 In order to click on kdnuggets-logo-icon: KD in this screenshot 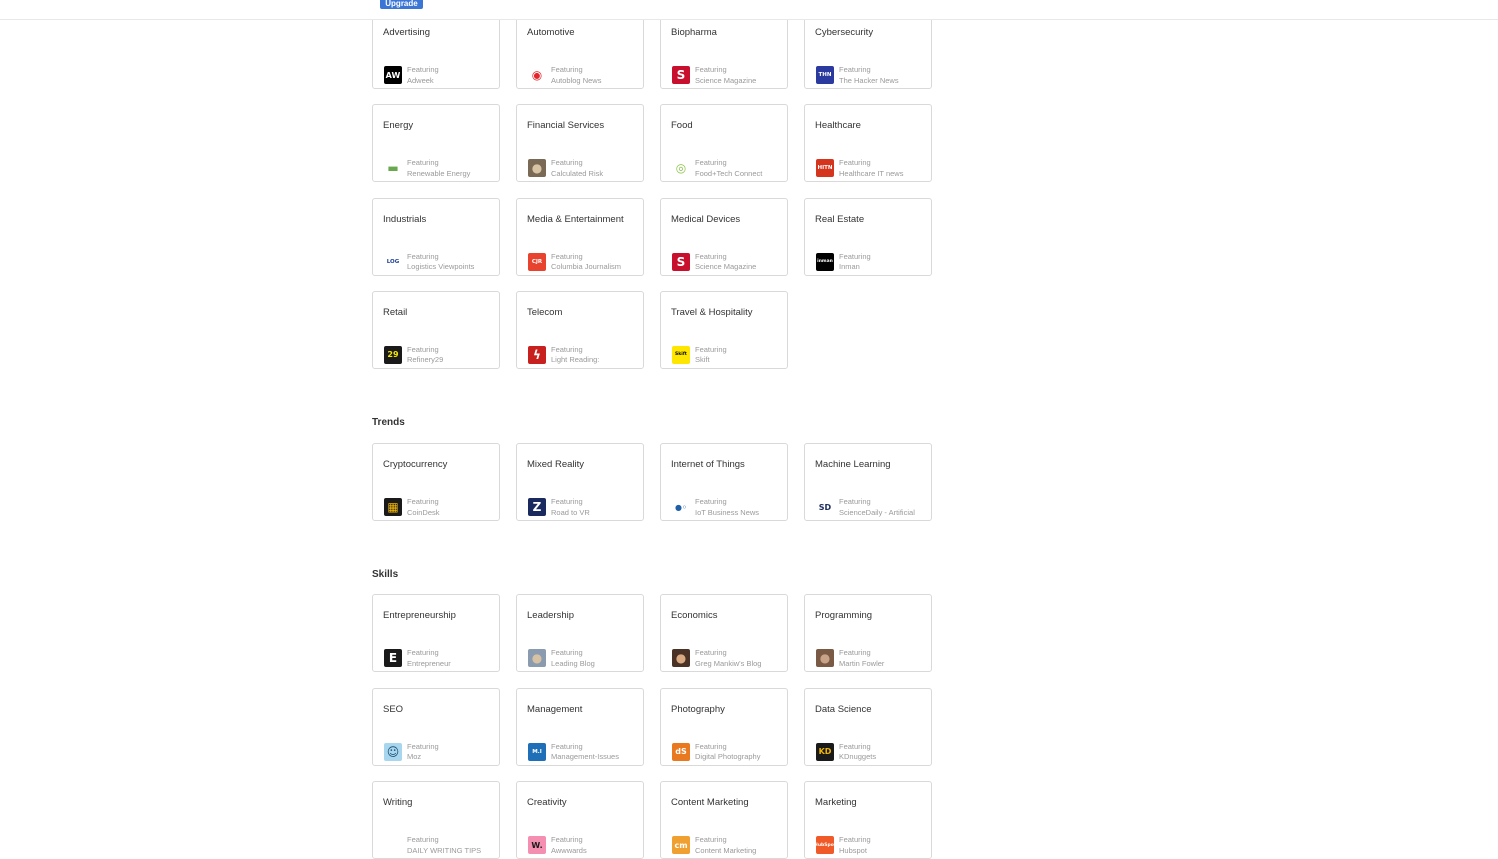, I will do `click(825, 751)`.